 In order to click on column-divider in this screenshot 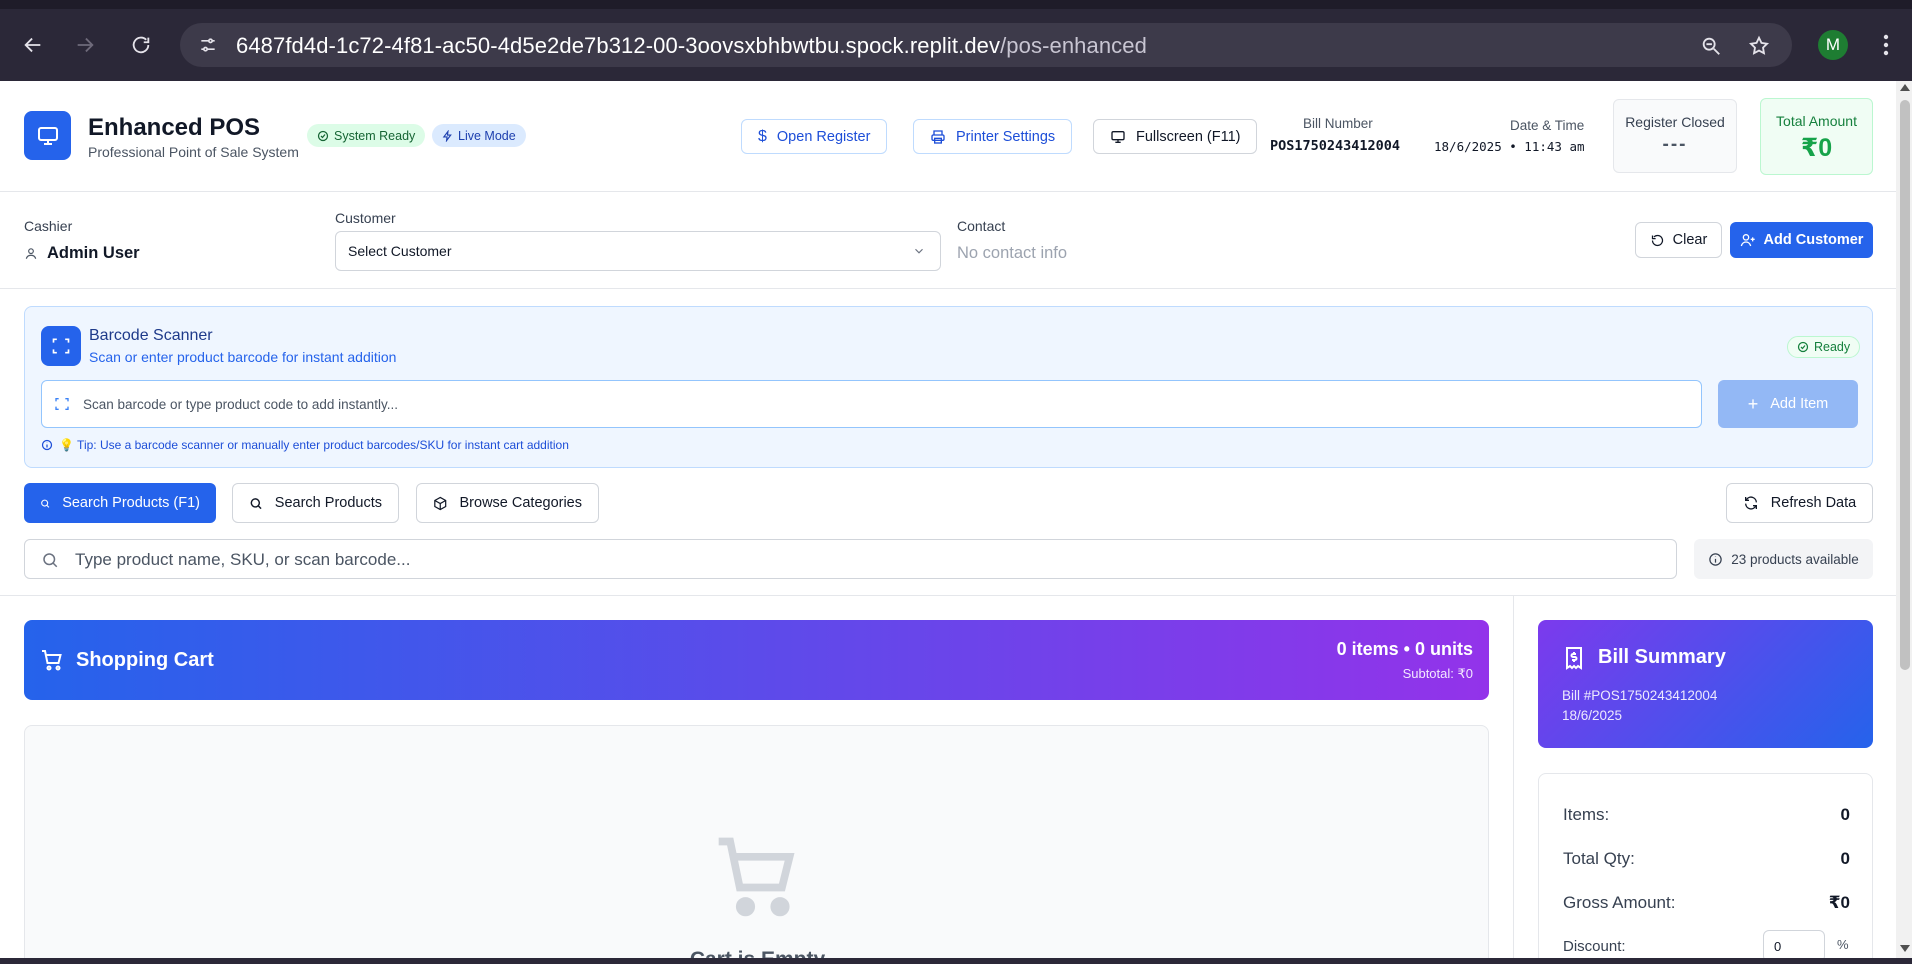, I will do `click(1513, 777)`.